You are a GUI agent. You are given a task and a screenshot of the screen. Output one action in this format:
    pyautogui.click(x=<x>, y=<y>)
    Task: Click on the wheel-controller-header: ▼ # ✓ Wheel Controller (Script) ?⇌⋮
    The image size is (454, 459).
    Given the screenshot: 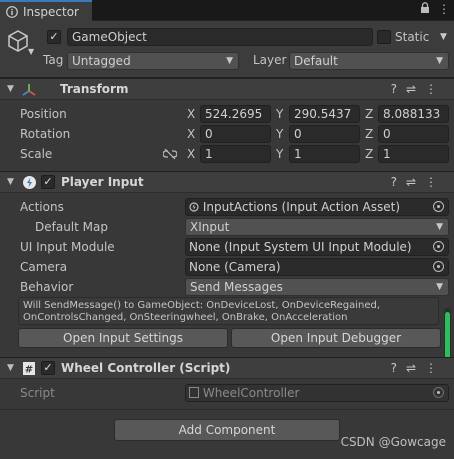 What is the action you would take?
    pyautogui.click(x=227, y=368)
    